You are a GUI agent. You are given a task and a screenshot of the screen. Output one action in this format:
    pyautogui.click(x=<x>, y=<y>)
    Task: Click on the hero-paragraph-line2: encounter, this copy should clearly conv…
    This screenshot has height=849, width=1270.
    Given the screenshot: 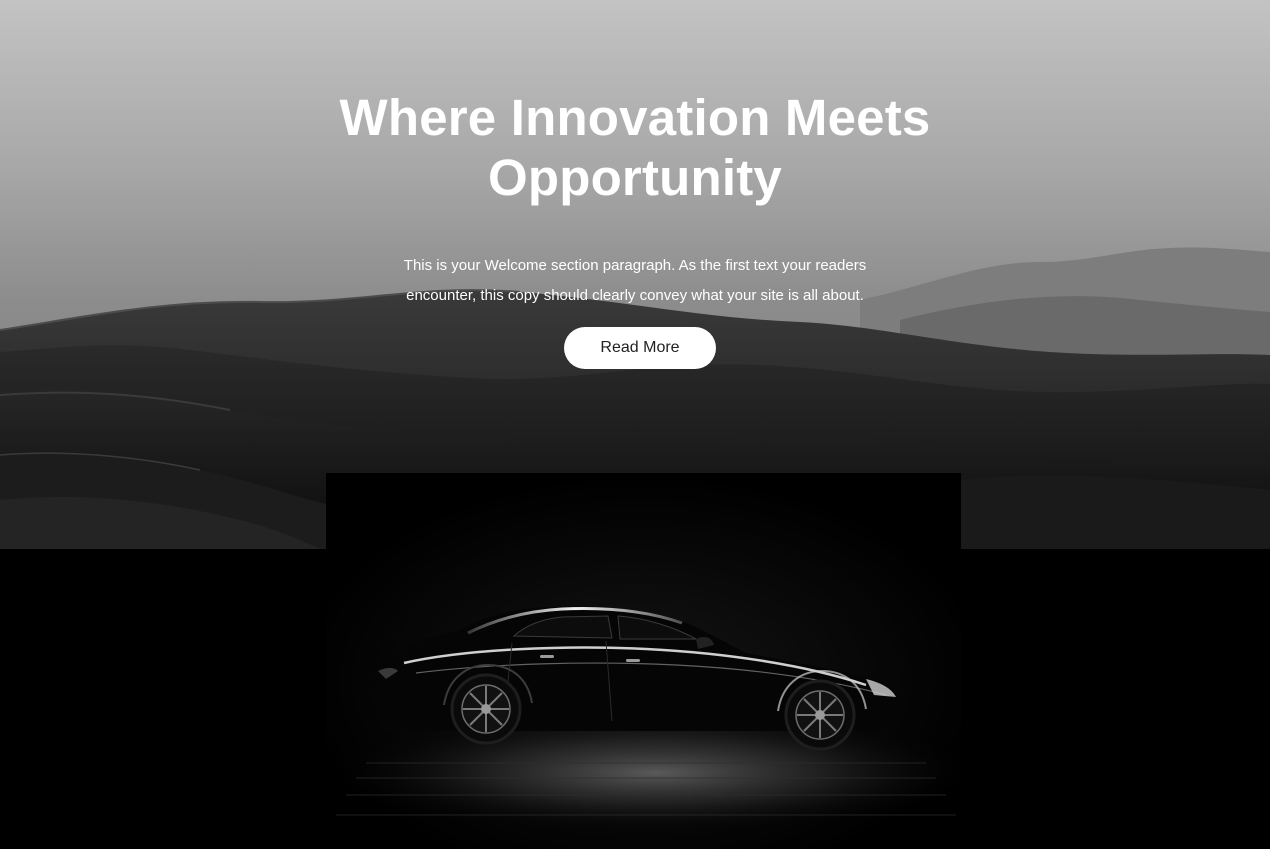 What is the action you would take?
    pyautogui.click(x=635, y=295)
    